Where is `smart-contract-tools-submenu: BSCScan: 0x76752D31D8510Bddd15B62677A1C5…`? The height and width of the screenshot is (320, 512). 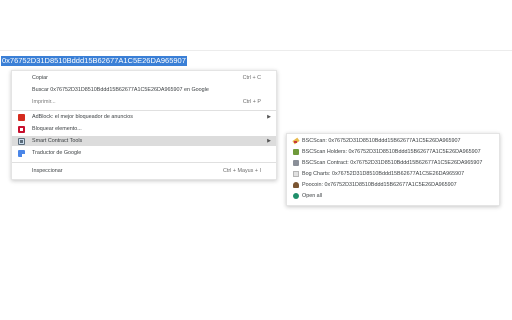 smart-contract-tools-submenu: BSCScan: 0x76752D31D8510Bddd15B62677A1C5… is located at coordinates (393, 169).